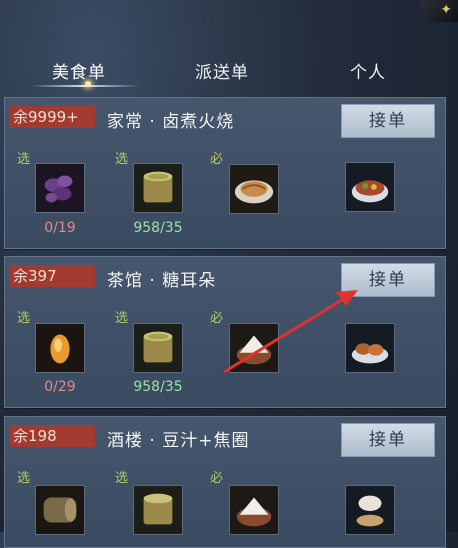 The height and width of the screenshot is (548, 458). What do you see at coordinates (60, 228) in the screenshot?
I see `ingredient-count: 0/19` at bounding box center [60, 228].